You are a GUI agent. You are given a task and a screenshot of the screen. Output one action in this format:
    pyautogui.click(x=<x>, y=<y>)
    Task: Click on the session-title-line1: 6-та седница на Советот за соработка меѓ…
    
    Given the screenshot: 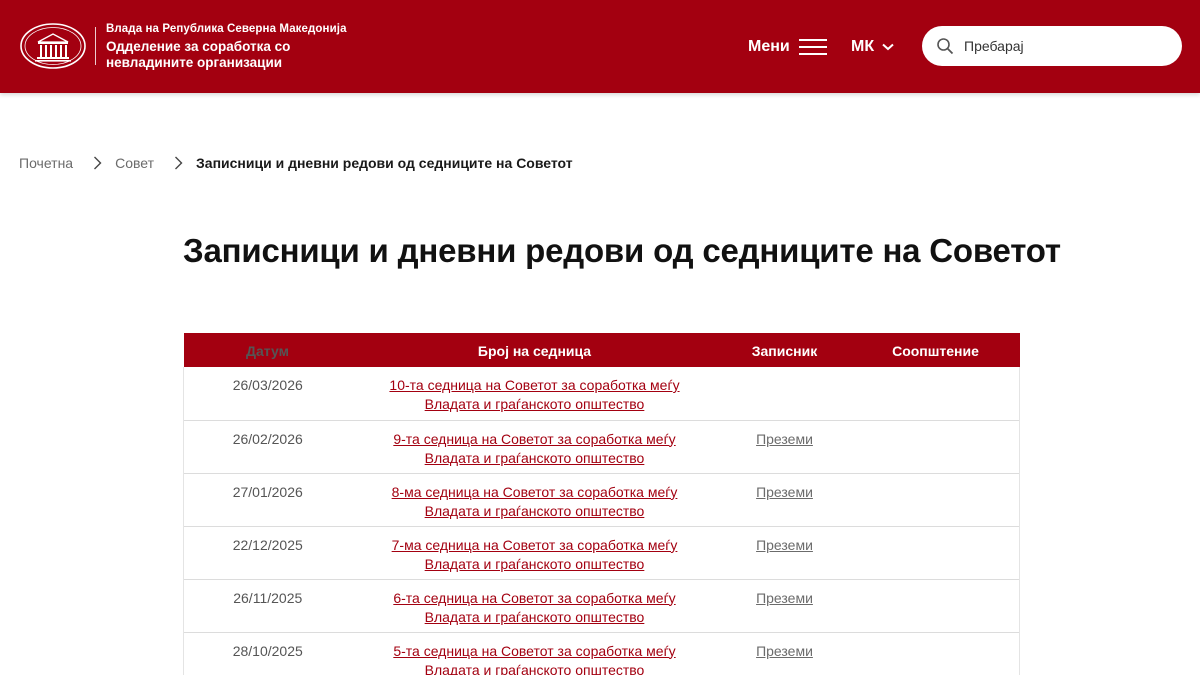 What is the action you would take?
    pyautogui.click(x=534, y=597)
    